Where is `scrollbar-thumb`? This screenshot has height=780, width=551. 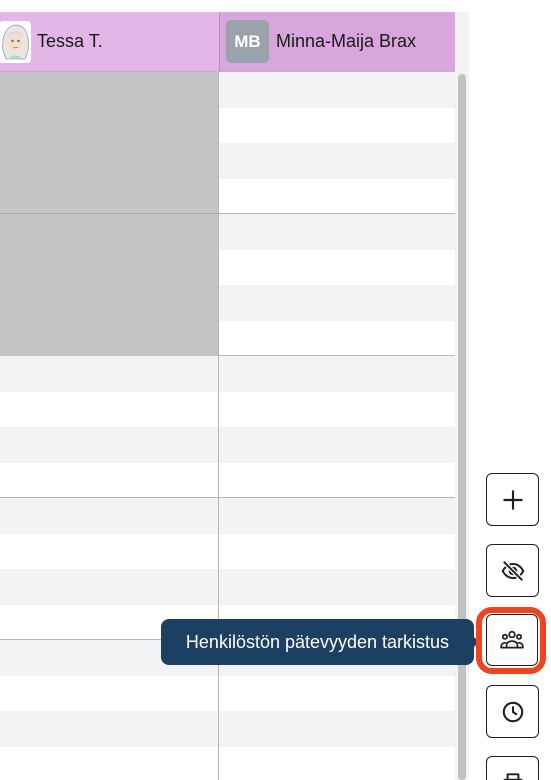
scrollbar-thumb is located at coordinates (462, 427).